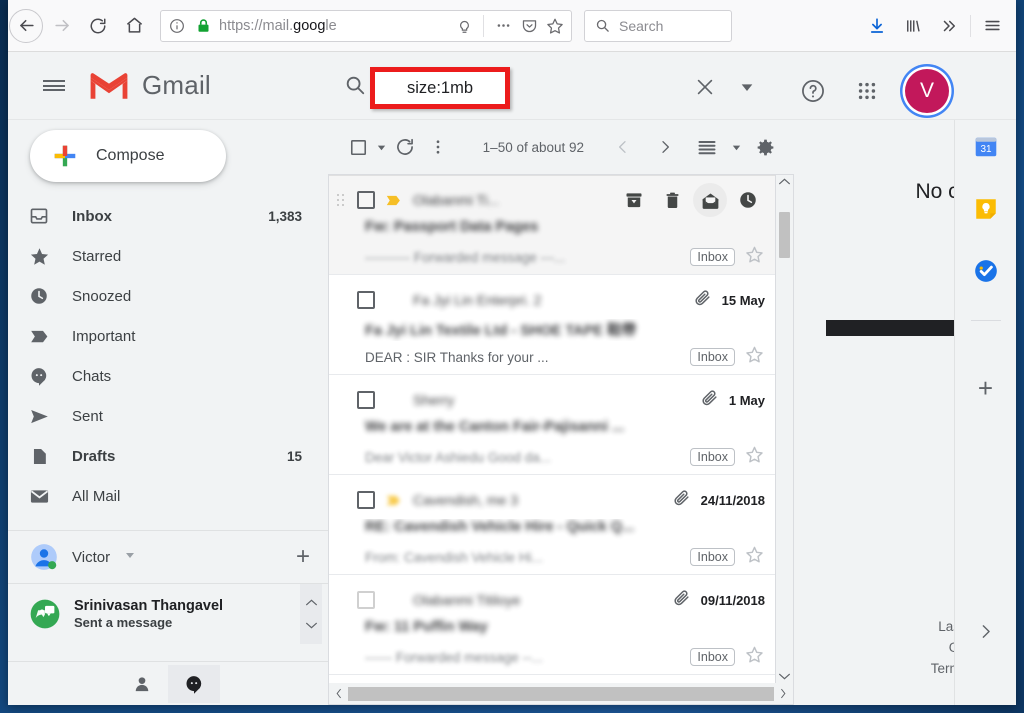 The image size is (1024, 713). I want to click on secure-lock-icon, so click(203, 26).